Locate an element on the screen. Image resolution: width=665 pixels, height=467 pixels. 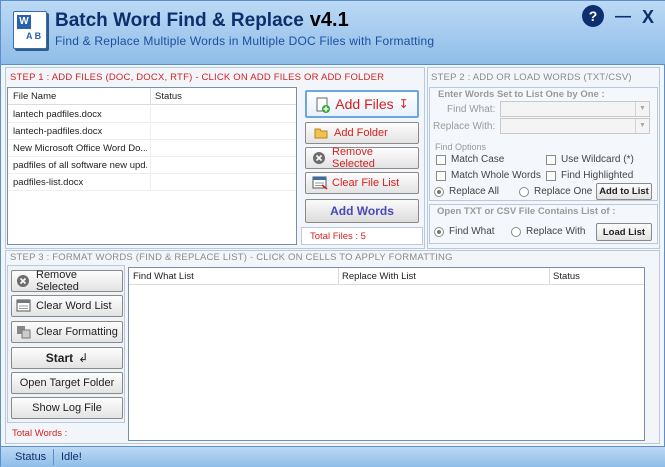
file-row: lantech padfiles.docx is located at coordinates (152, 115).